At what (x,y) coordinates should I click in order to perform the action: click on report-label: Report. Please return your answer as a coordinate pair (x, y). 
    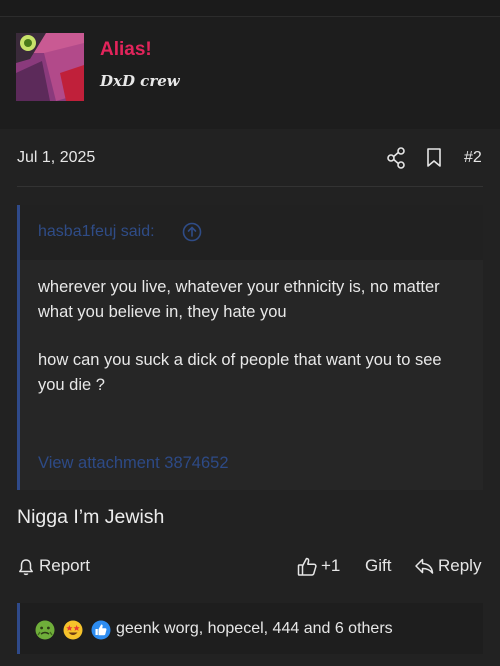
    Looking at the image, I should click on (65, 565).